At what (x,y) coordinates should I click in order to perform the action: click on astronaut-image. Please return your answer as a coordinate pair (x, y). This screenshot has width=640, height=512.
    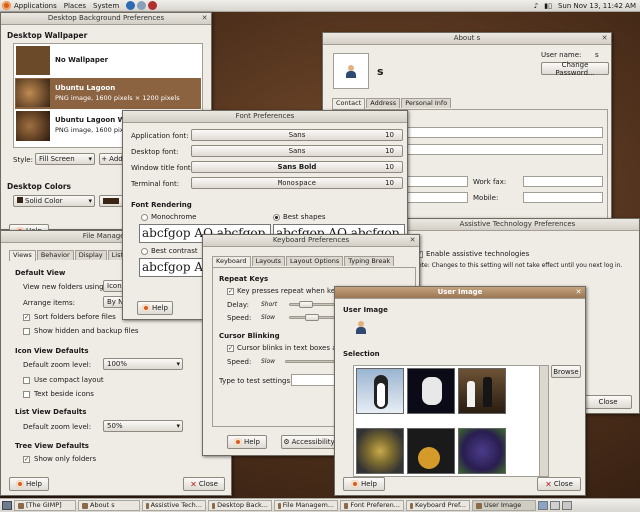
    Looking at the image, I should click on (431, 391).